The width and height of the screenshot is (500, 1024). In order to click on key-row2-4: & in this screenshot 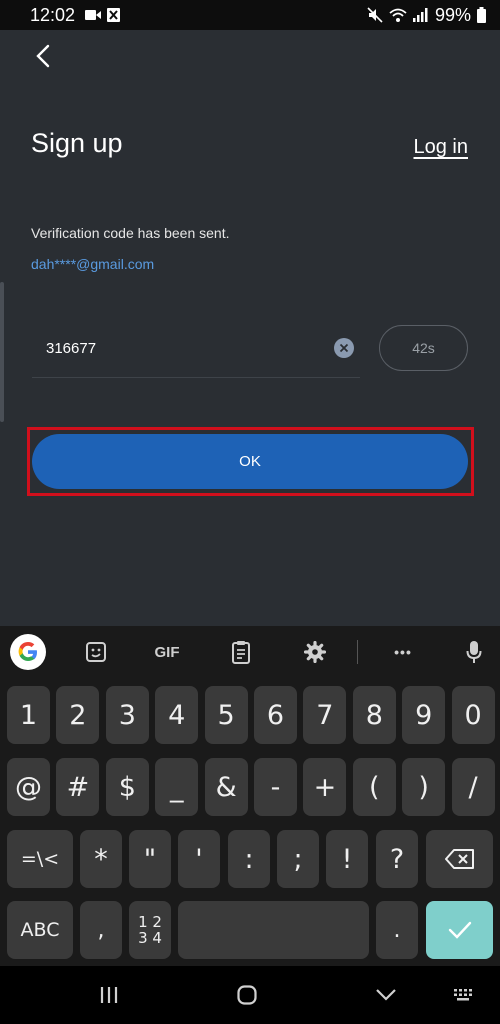, I will do `click(226, 787)`.